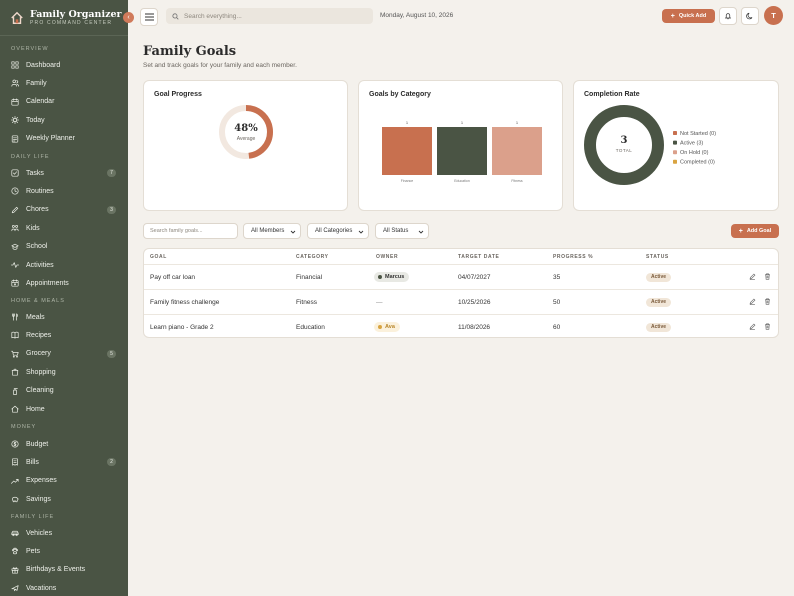 The width and height of the screenshot is (794, 596). I want to click on member-filter-select: All Members, so click(272, 231).